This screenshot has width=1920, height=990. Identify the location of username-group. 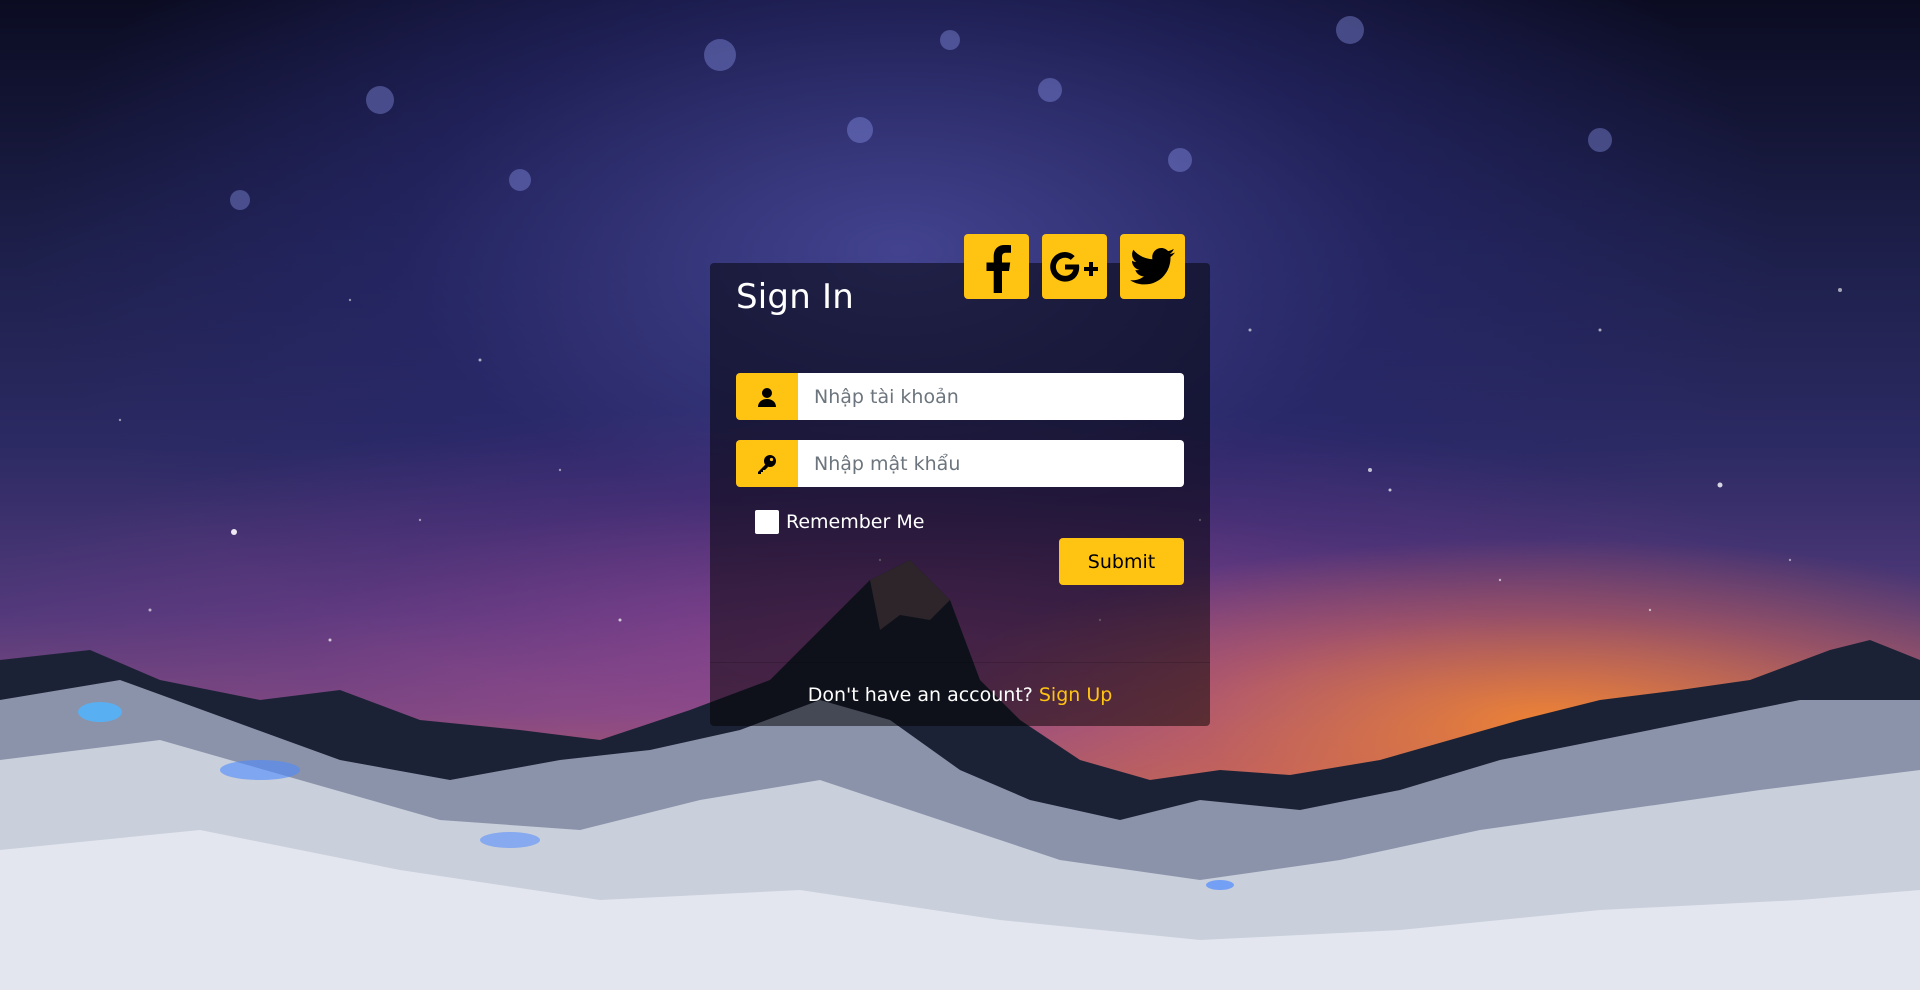
(960, 396).